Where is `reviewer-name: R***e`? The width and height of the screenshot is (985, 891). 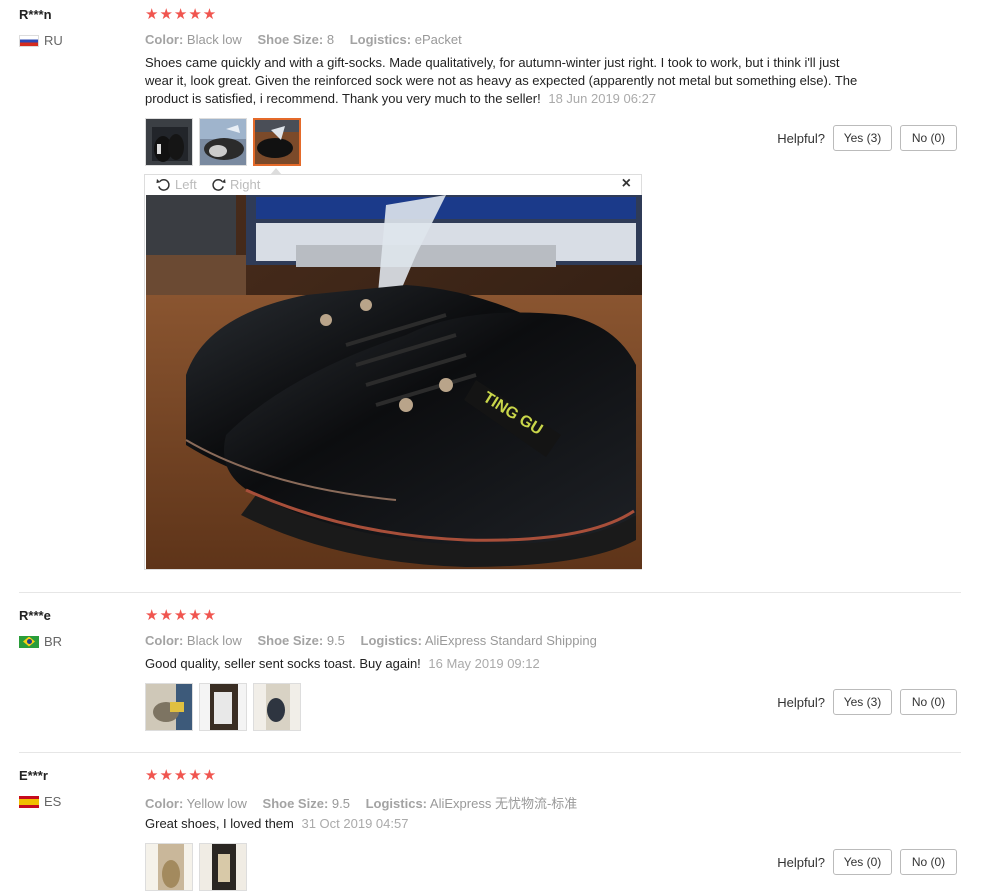 reviewer-name: R***e is located at coordinates (35, 615).